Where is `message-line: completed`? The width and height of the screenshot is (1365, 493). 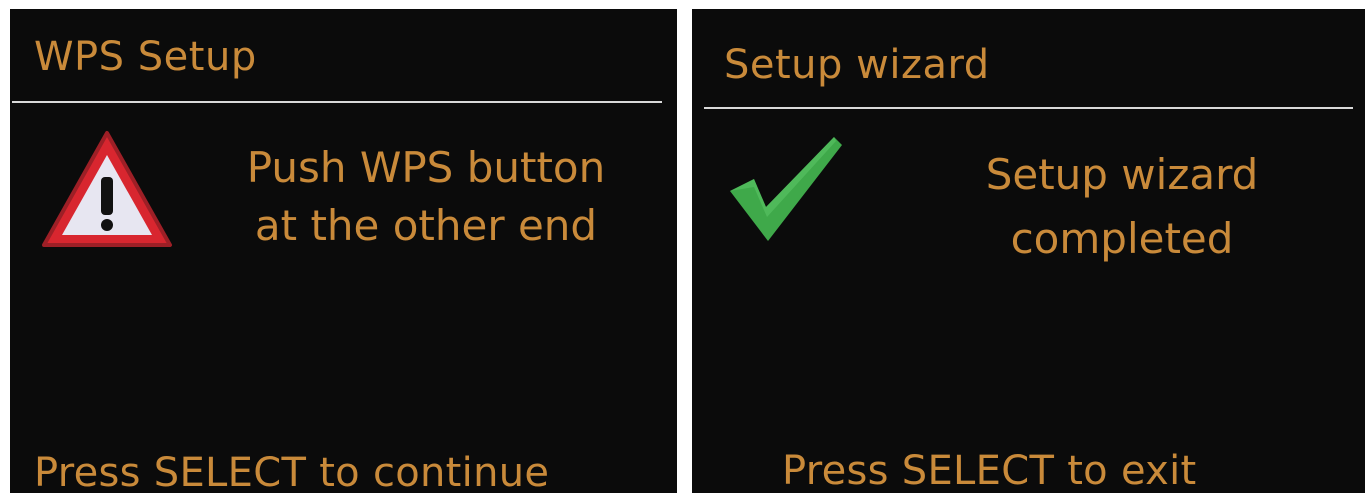 message-line: completed is located at coordinates (1122, 238).